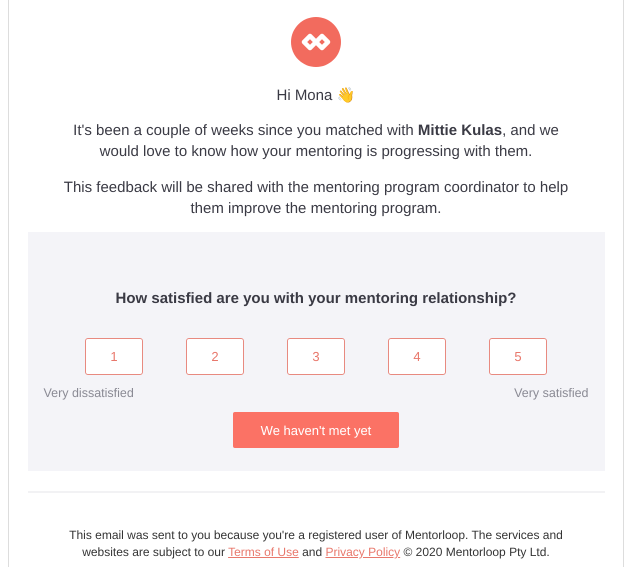 Image resolution: width=632 pixels, height=567 pixels. I want to click on rating-button: 1, so click(114, 356).